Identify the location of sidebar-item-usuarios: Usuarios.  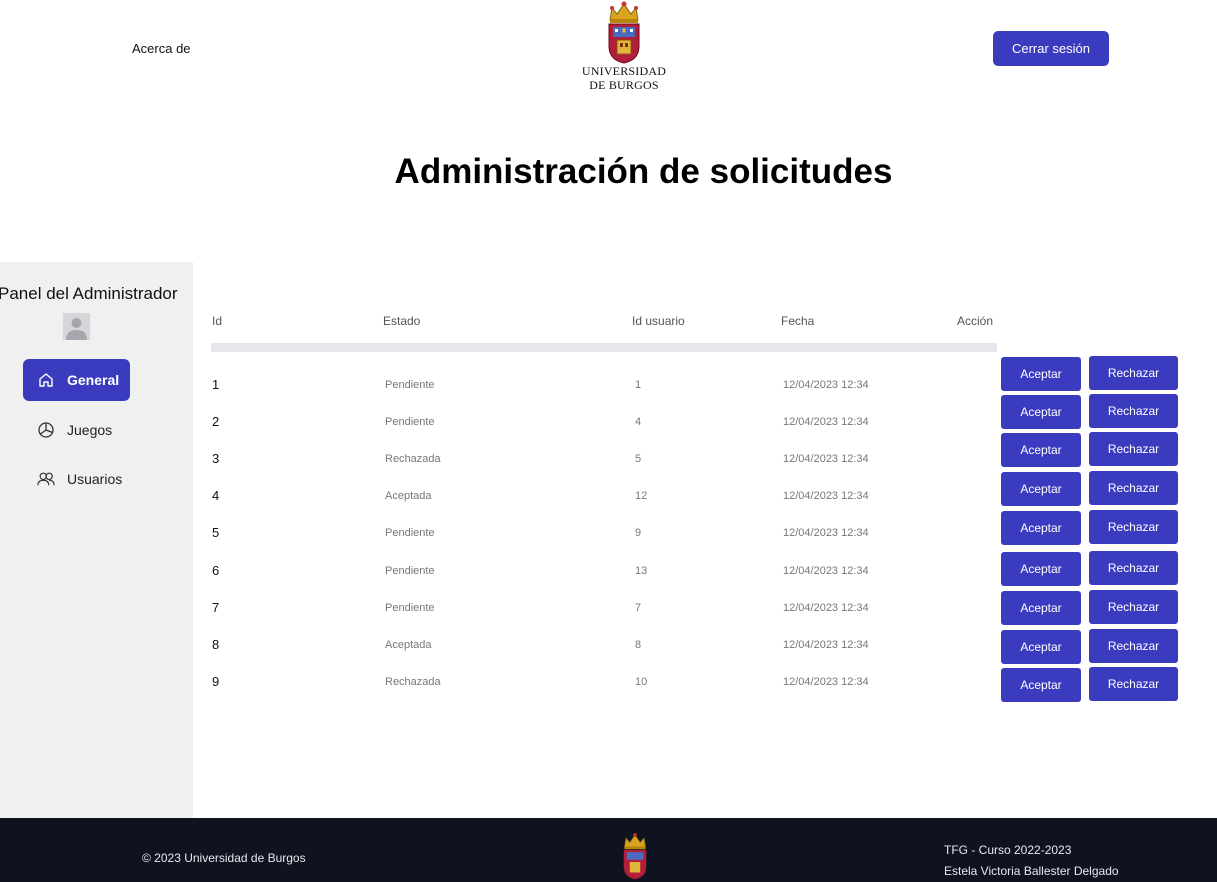
(76, 479).